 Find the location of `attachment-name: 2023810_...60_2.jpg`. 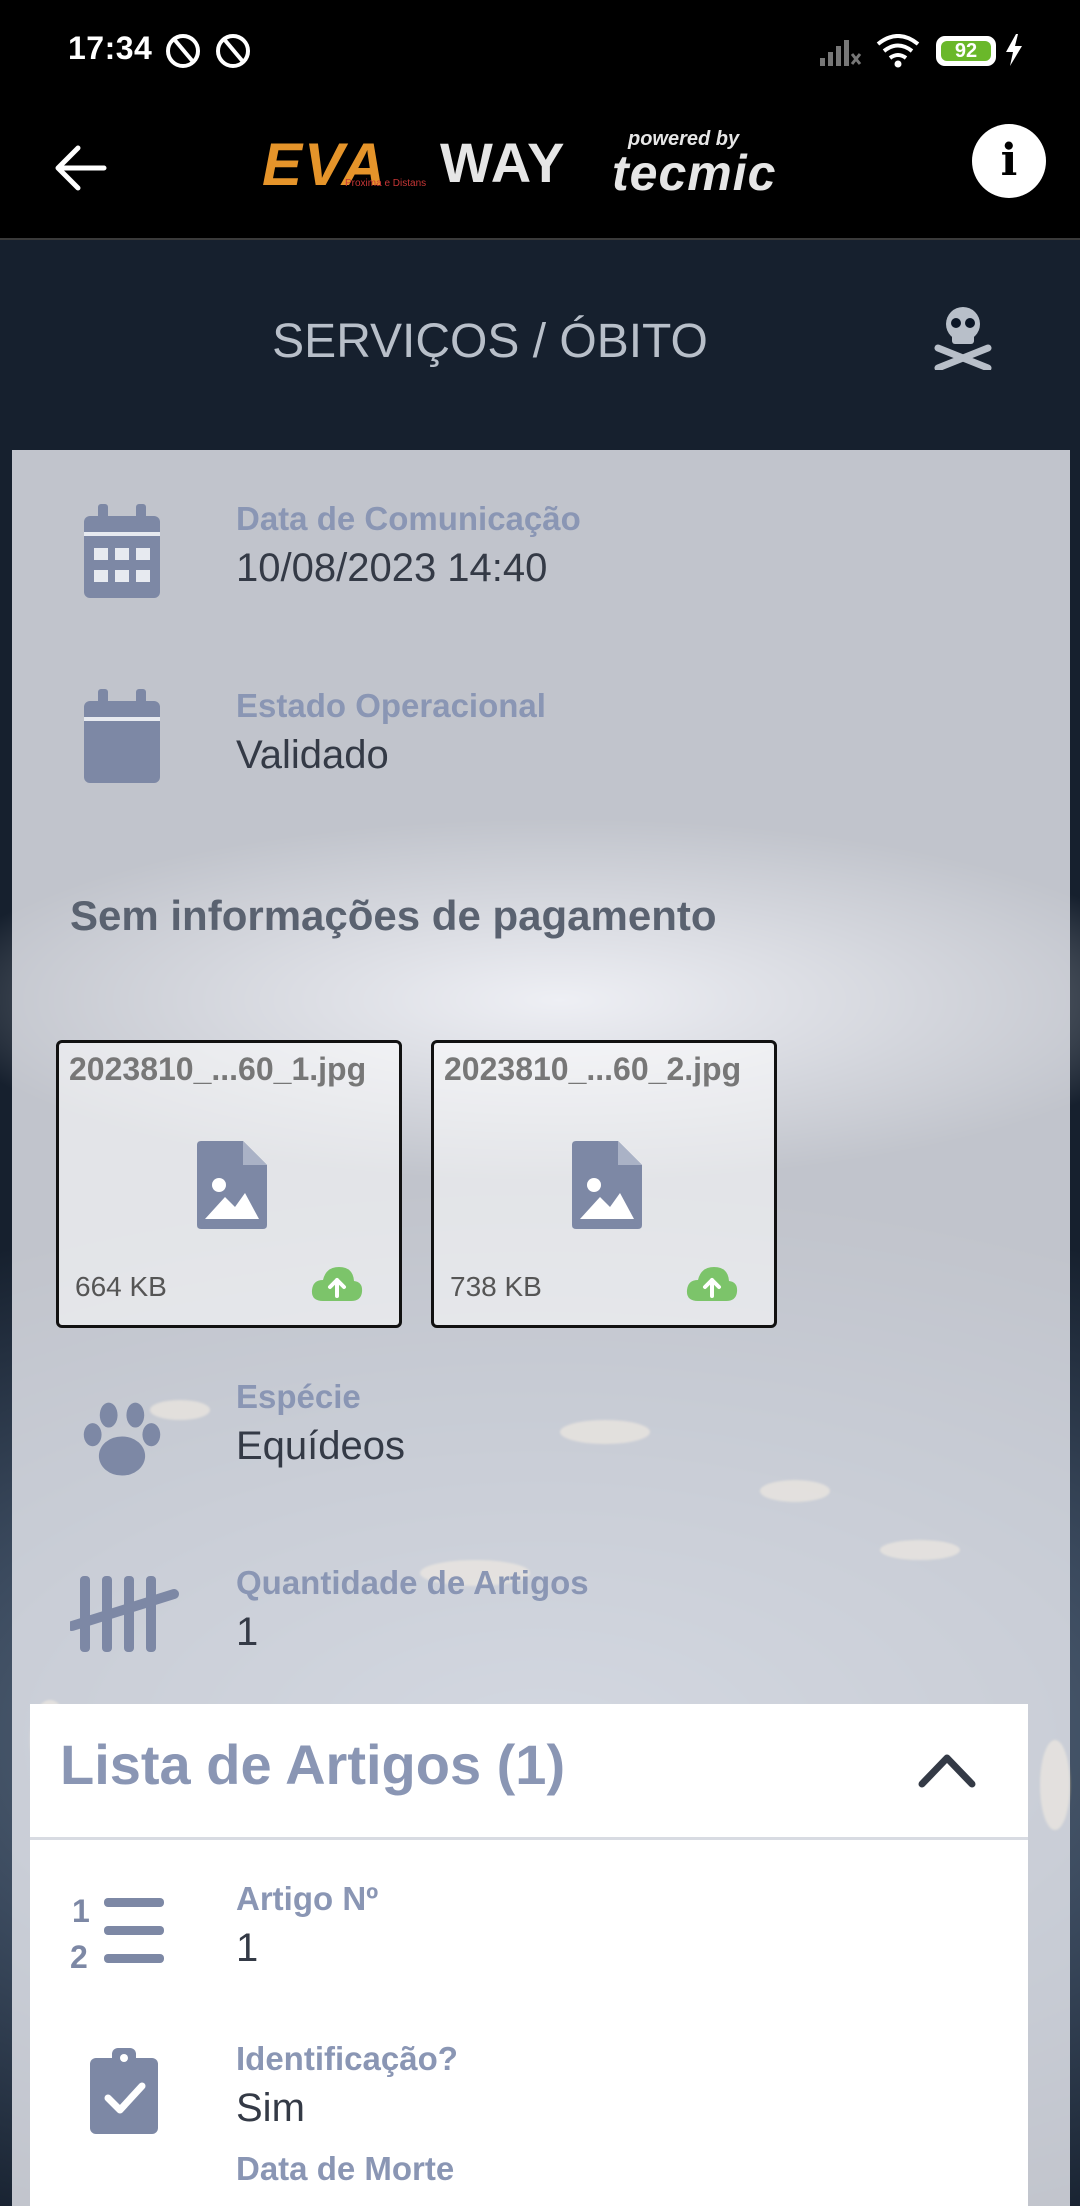

attachment-name: 2023810_...60_2.jpg is located at coordinates (593, 1069).